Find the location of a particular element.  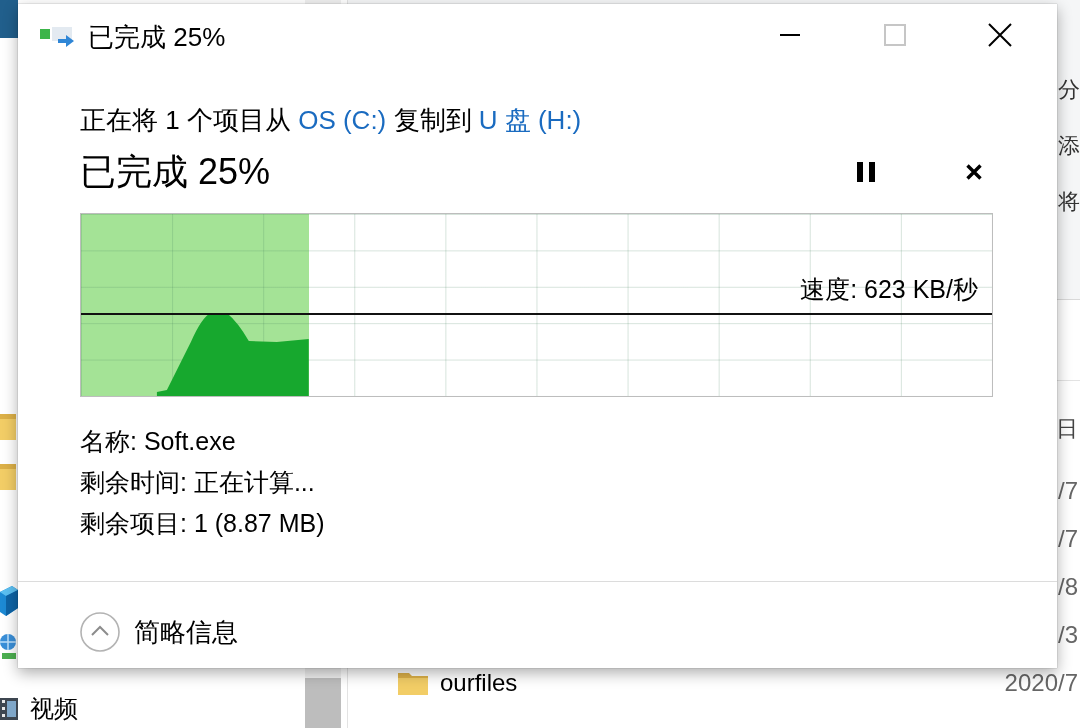

date-cell-text: 2020/7 is located at coordinates (1041, 683).